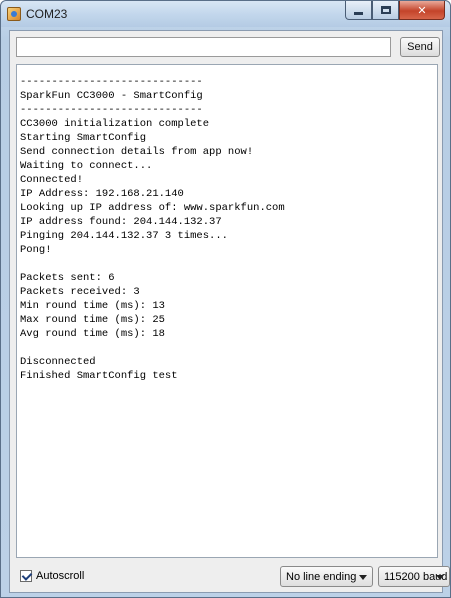 Image resolution: width=451 pixels, height=598 pixels. What do you see at coordinates (358, 10) in the screenshot?
I see `minimize-button` at bounding box center [358, 10].